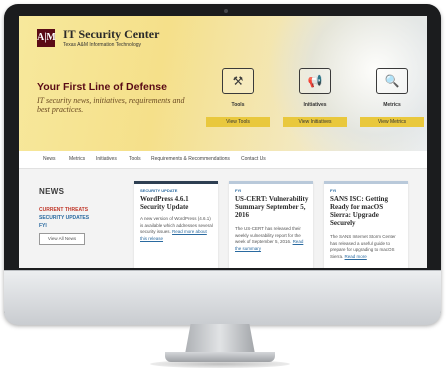  I want to click on camera-dot, so click(226, 11).